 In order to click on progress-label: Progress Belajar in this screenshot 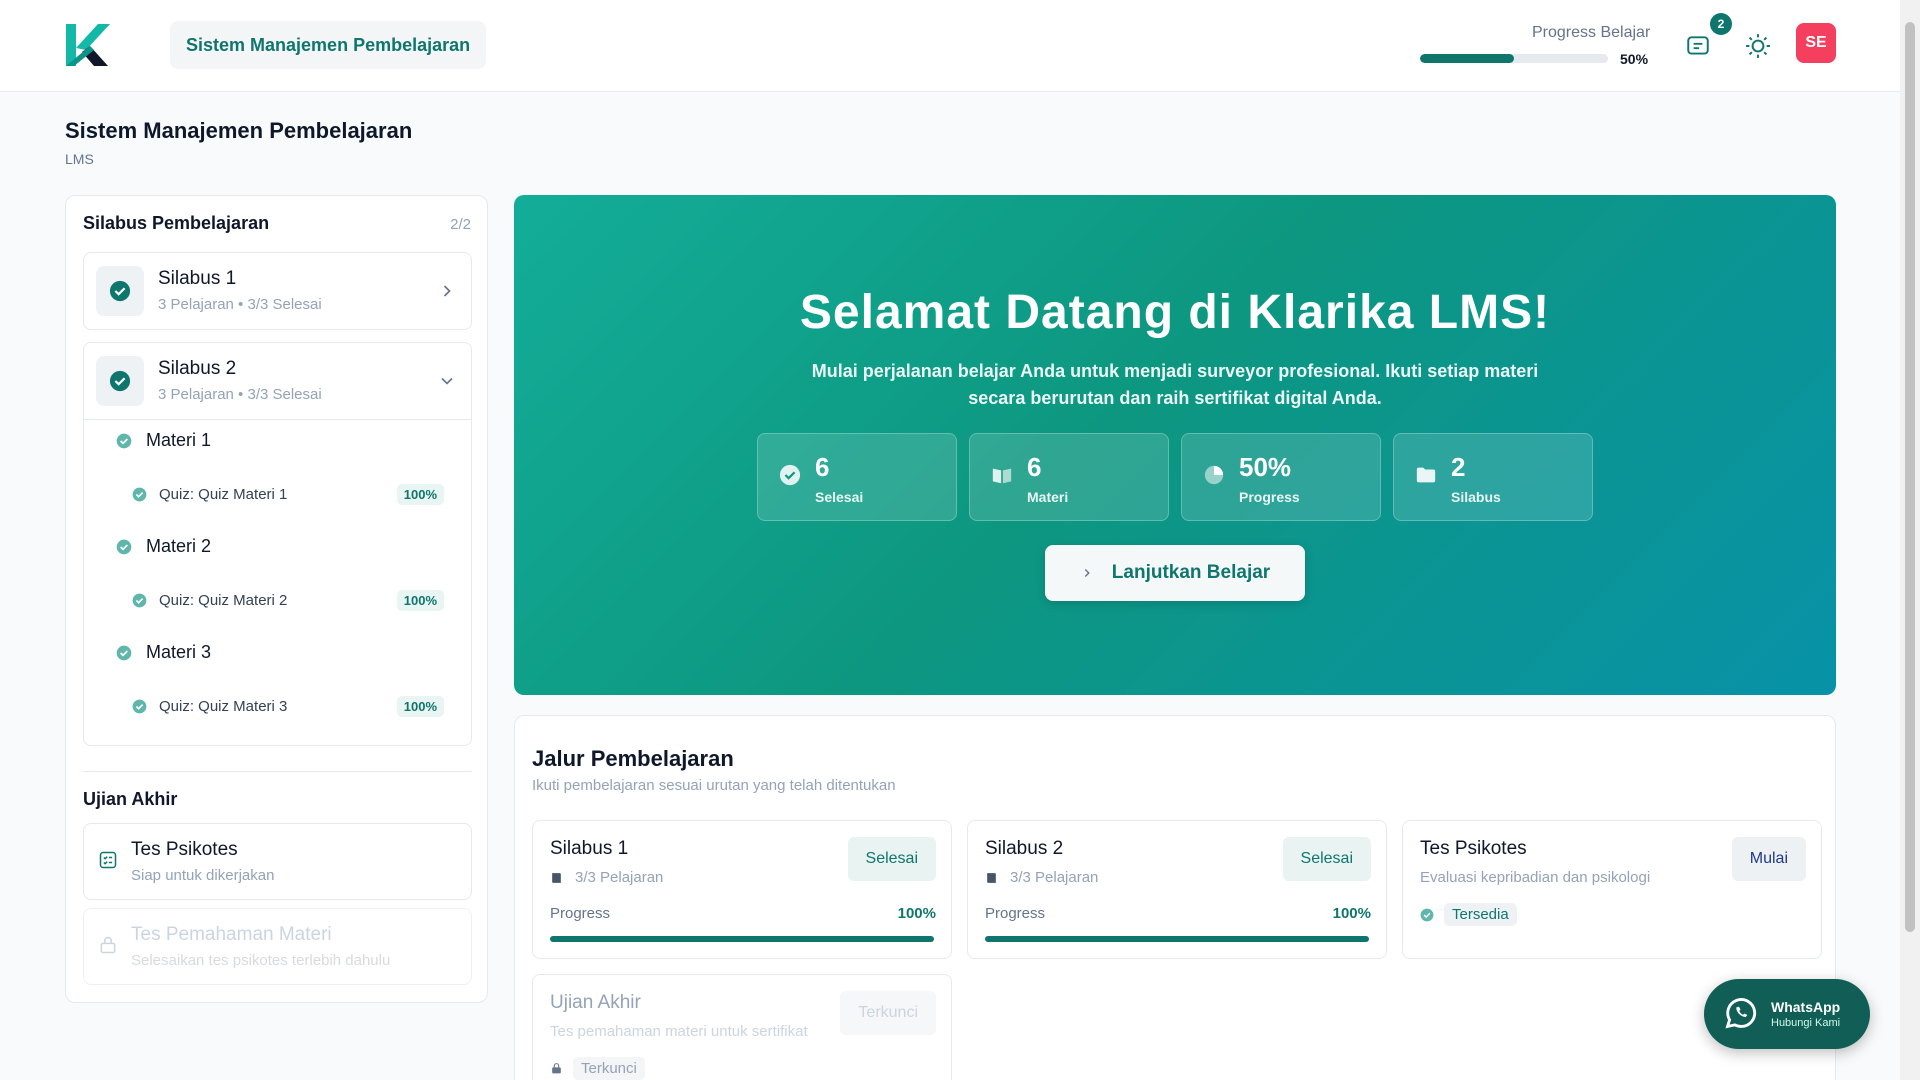, I will do `click(1591, 32)`.